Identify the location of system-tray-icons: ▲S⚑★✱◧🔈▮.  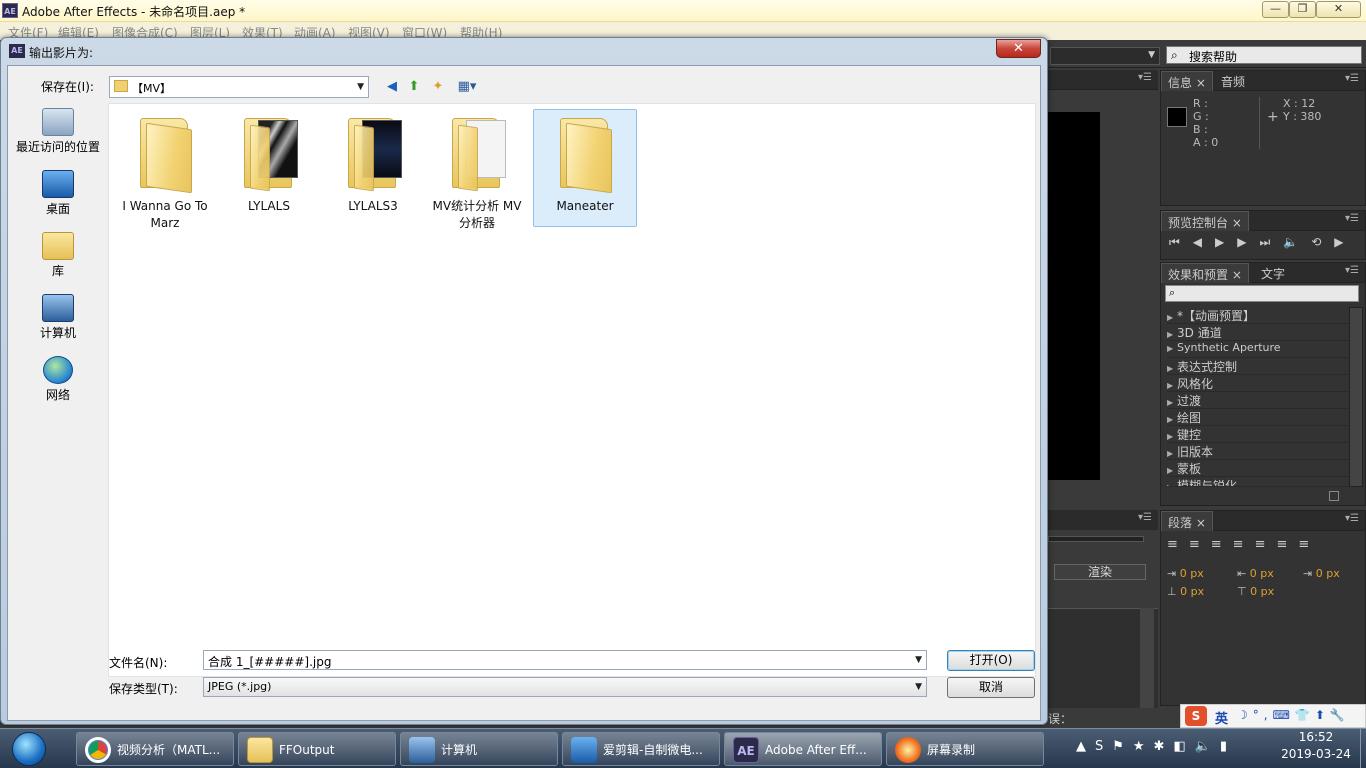
(1156, 746).